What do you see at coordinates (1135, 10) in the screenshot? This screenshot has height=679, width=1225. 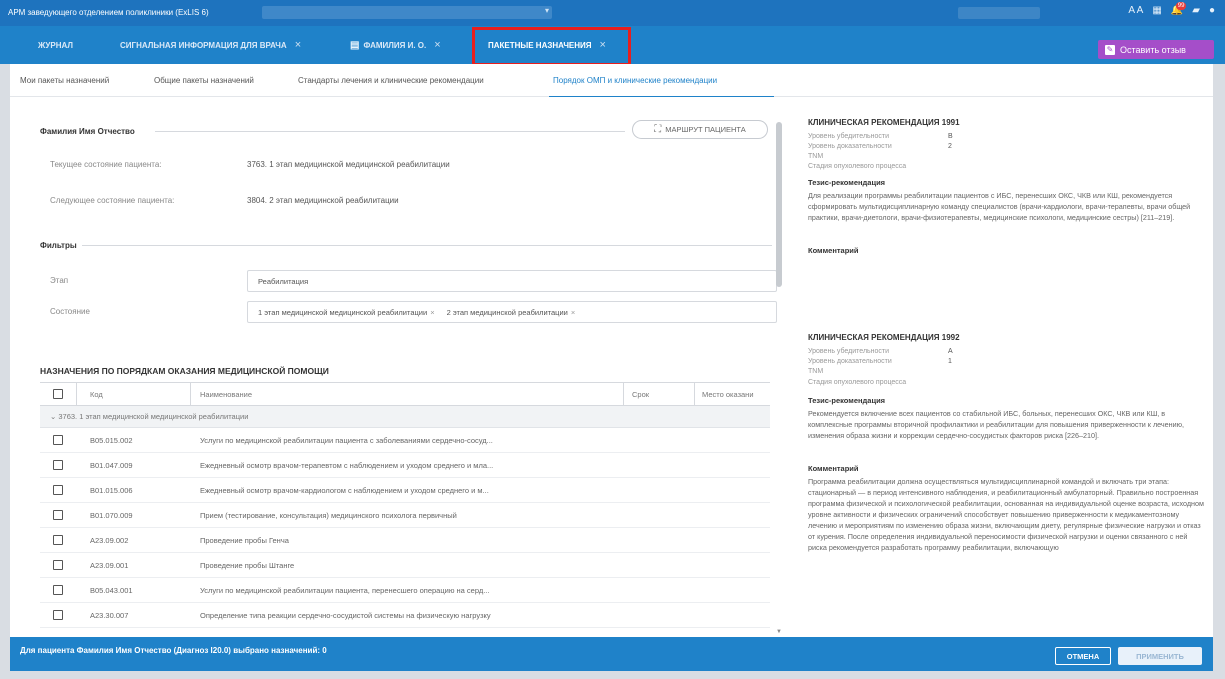 I see `font-size-icon: A A` at bounding box center [1135, 10].